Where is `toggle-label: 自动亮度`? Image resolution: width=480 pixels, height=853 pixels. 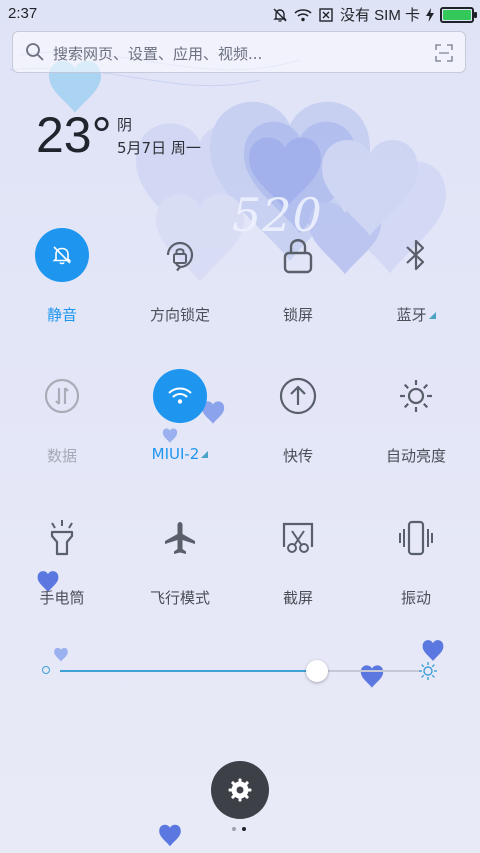
toggle-label: 自动亮度 is located at coordinates (415, 456).